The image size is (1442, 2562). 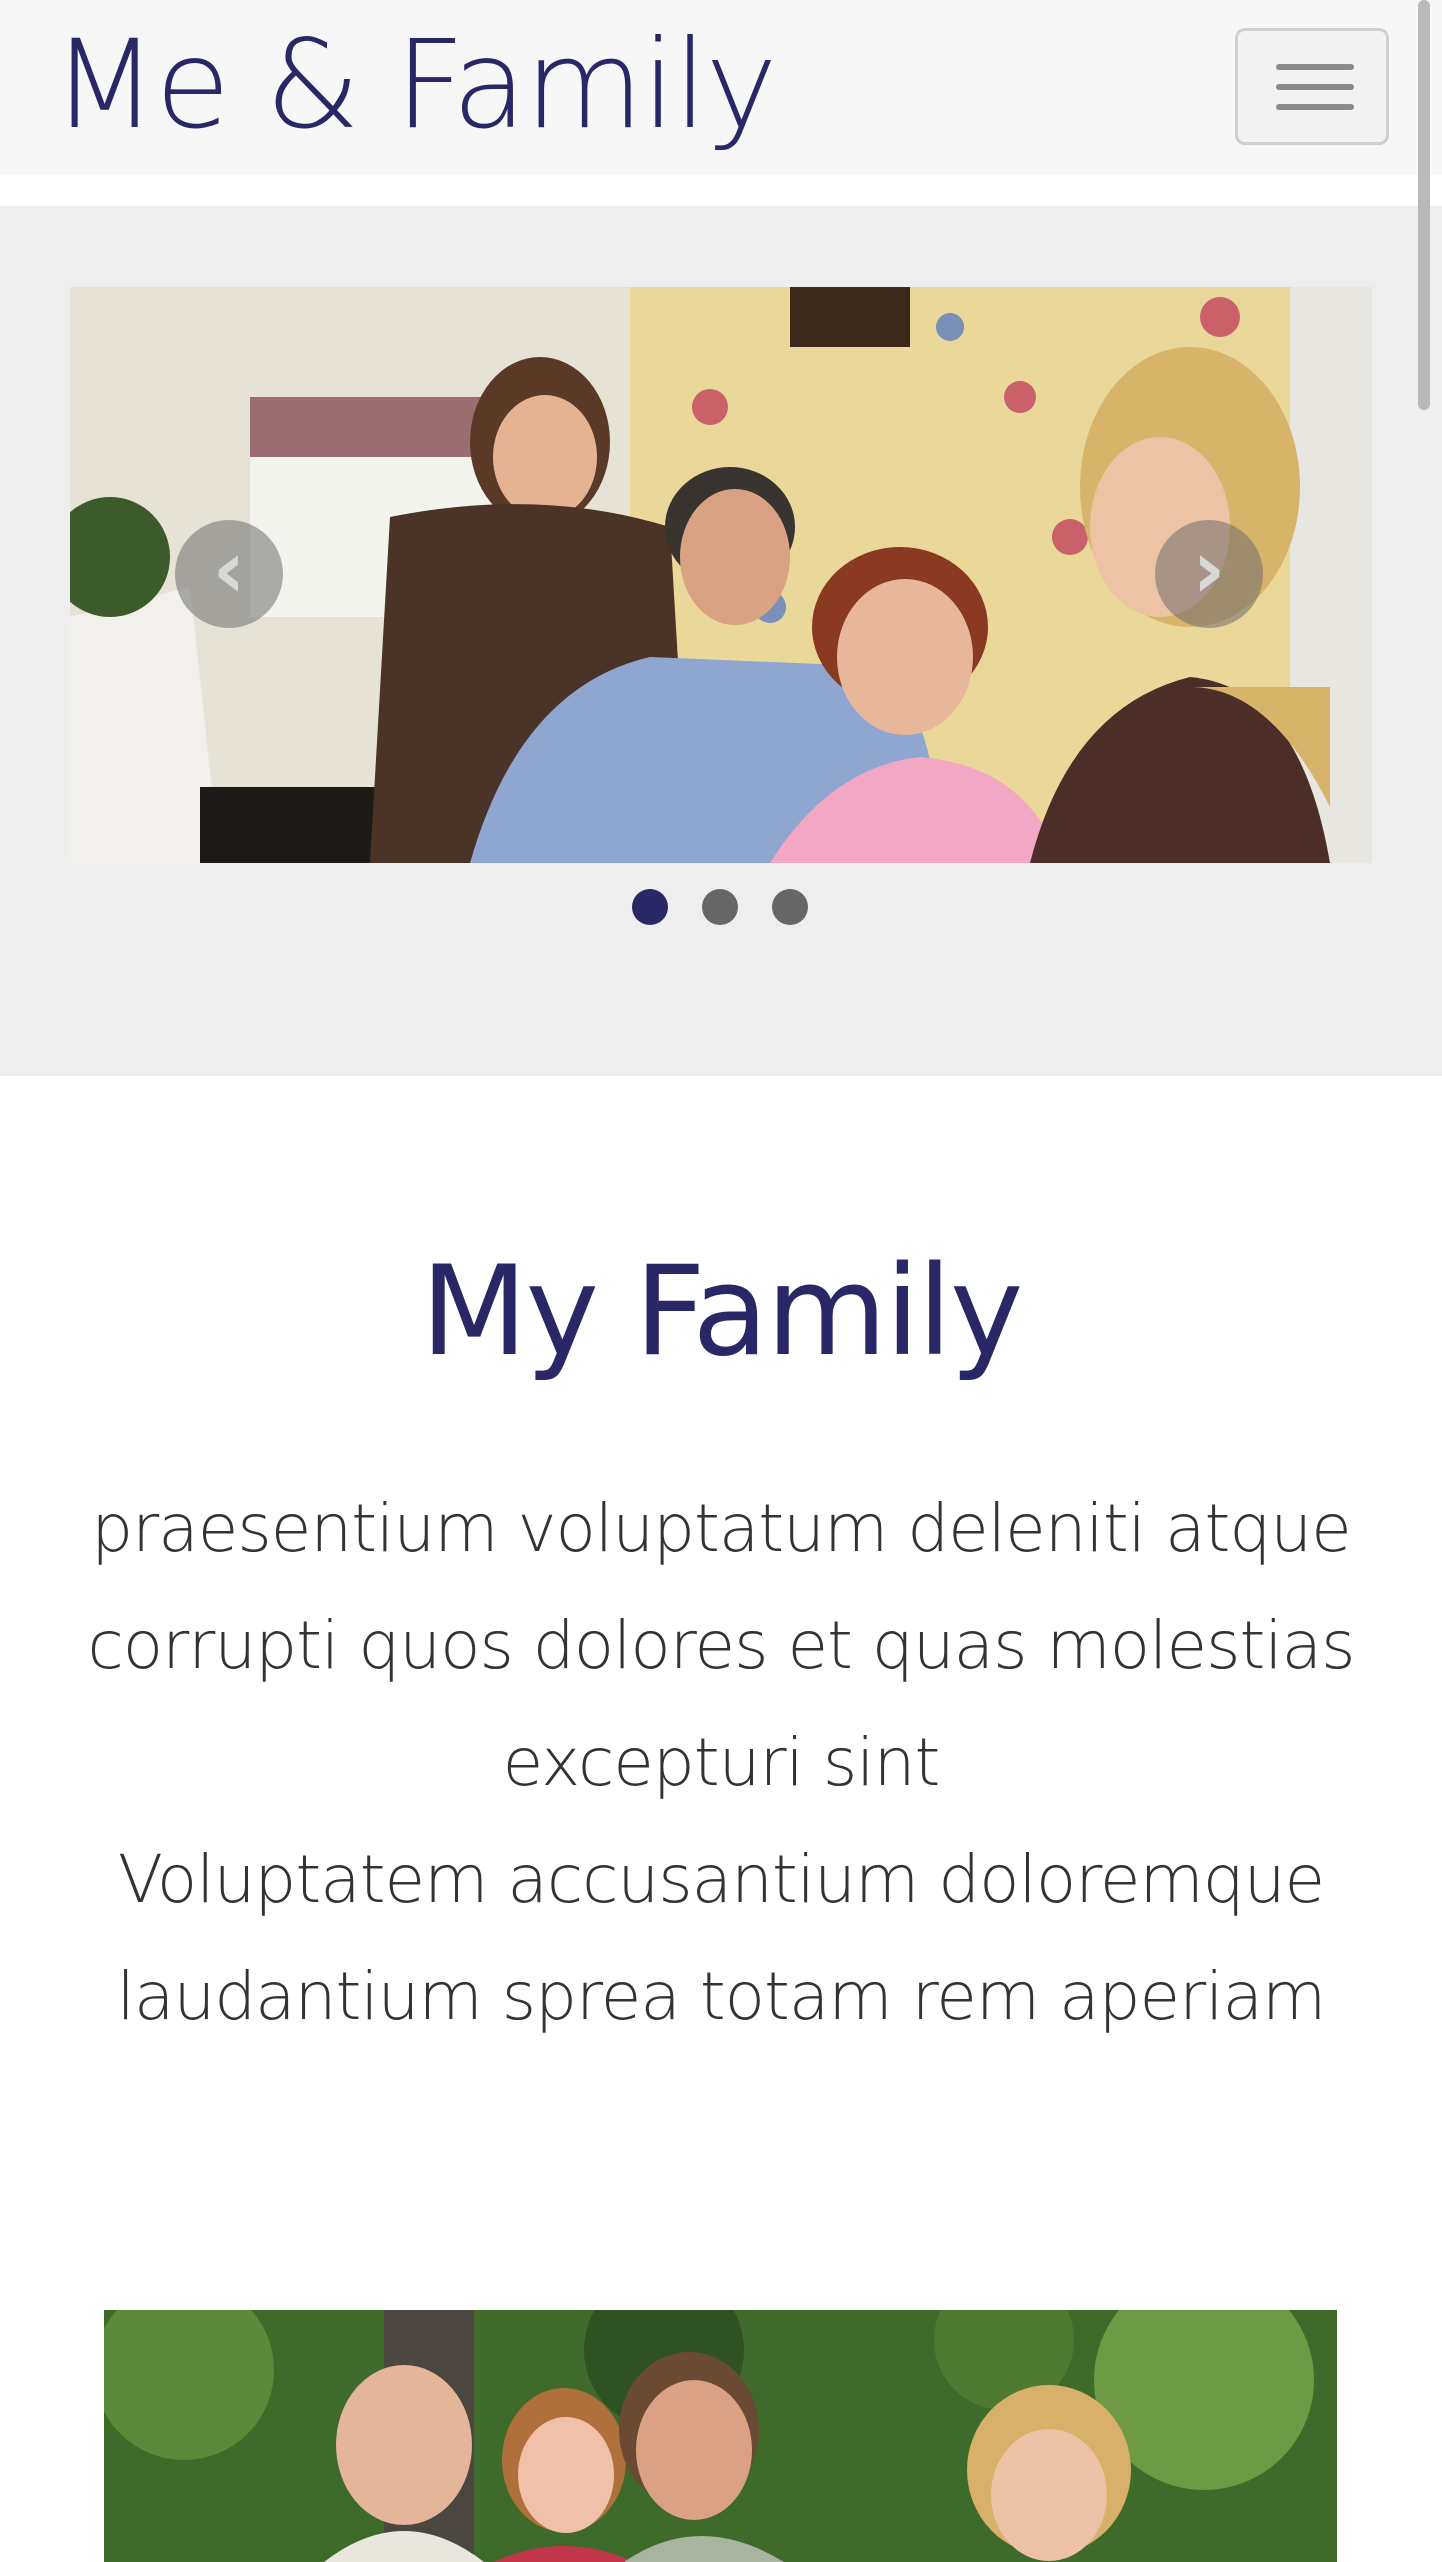 What do you see at coordinates (415, 85) in the screenshot?
I see `brand-logo-link: Me & Family` at bounding box center [415, 85].